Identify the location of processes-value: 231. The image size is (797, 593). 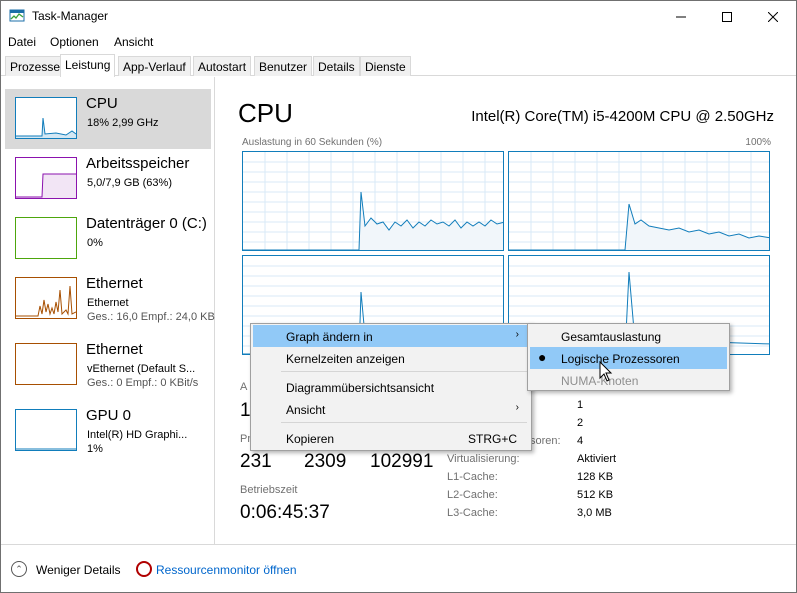
(256, 461).